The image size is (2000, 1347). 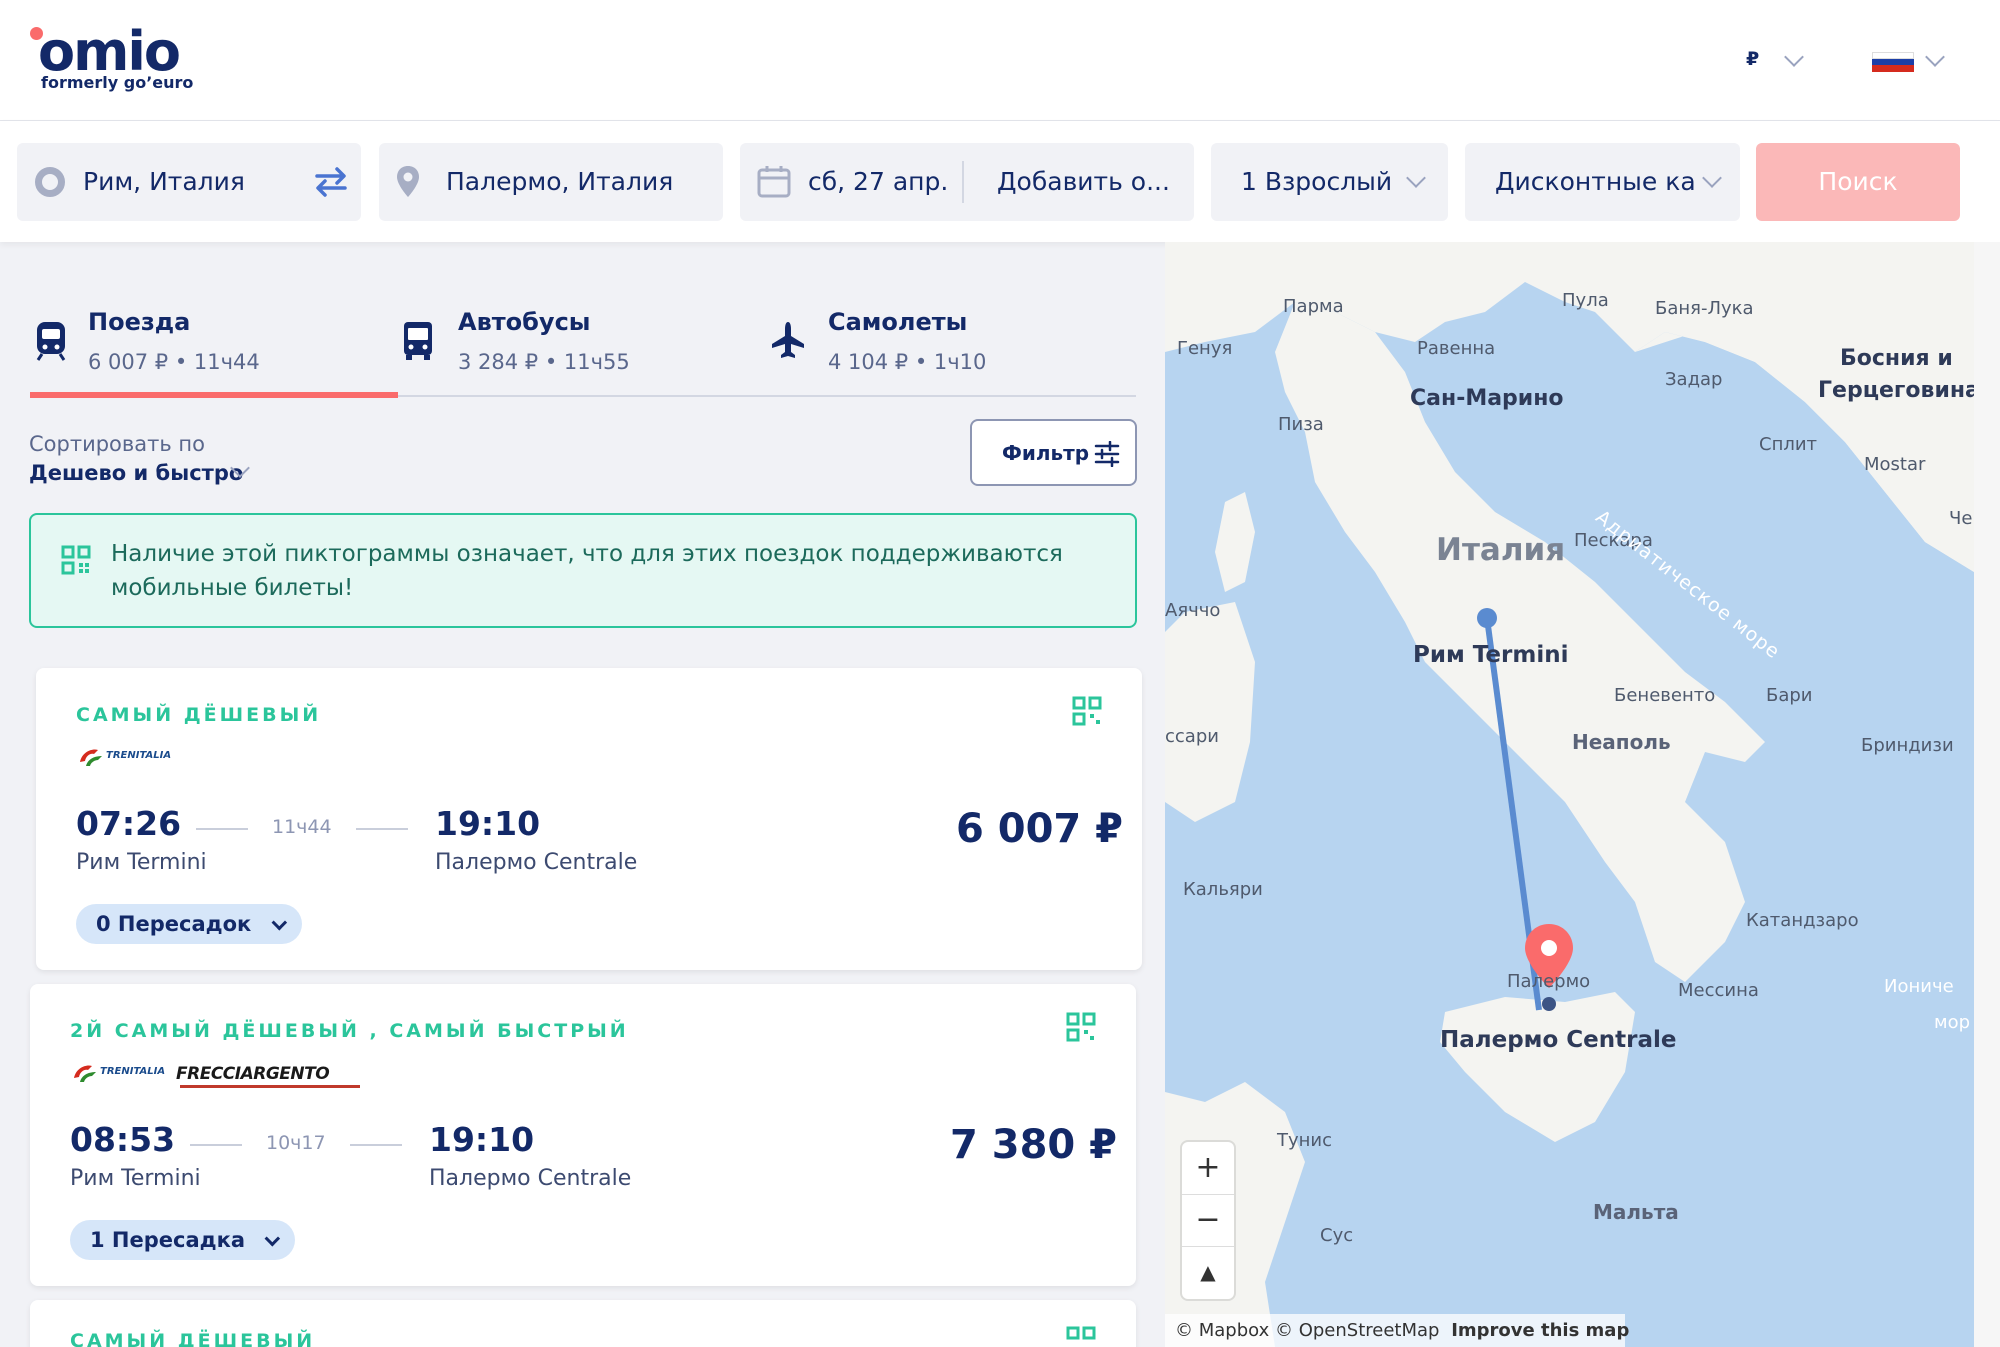 What do you see at coordinates (1329, 182) in the screenshot?
I see `passengers-field: 1 Взрослый` at bounding box center [1329, 182].